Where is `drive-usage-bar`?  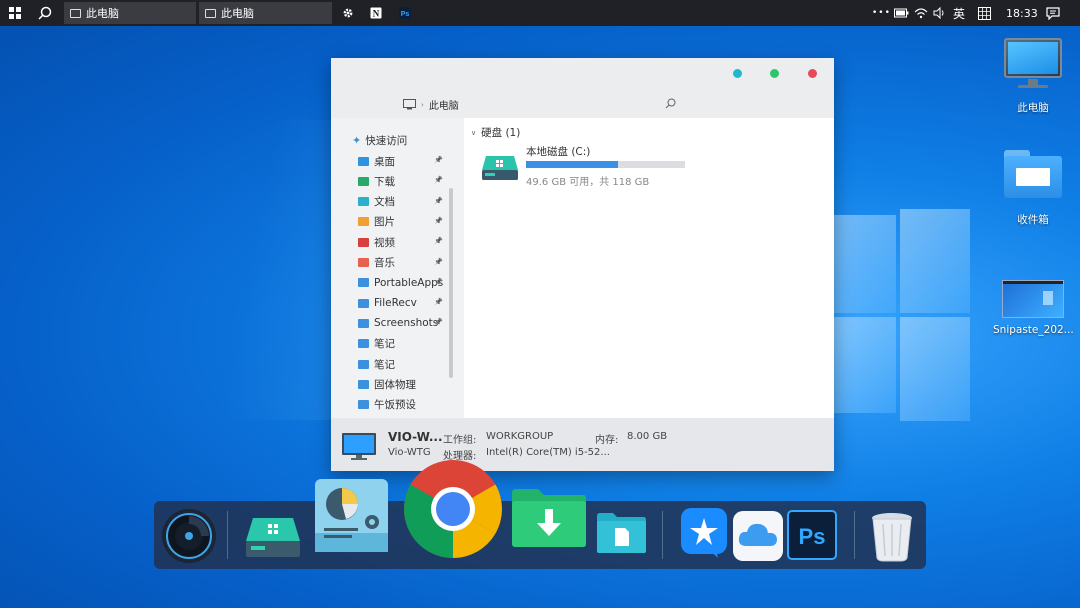
drive-usage-bar is located at coordinates (605, 164).